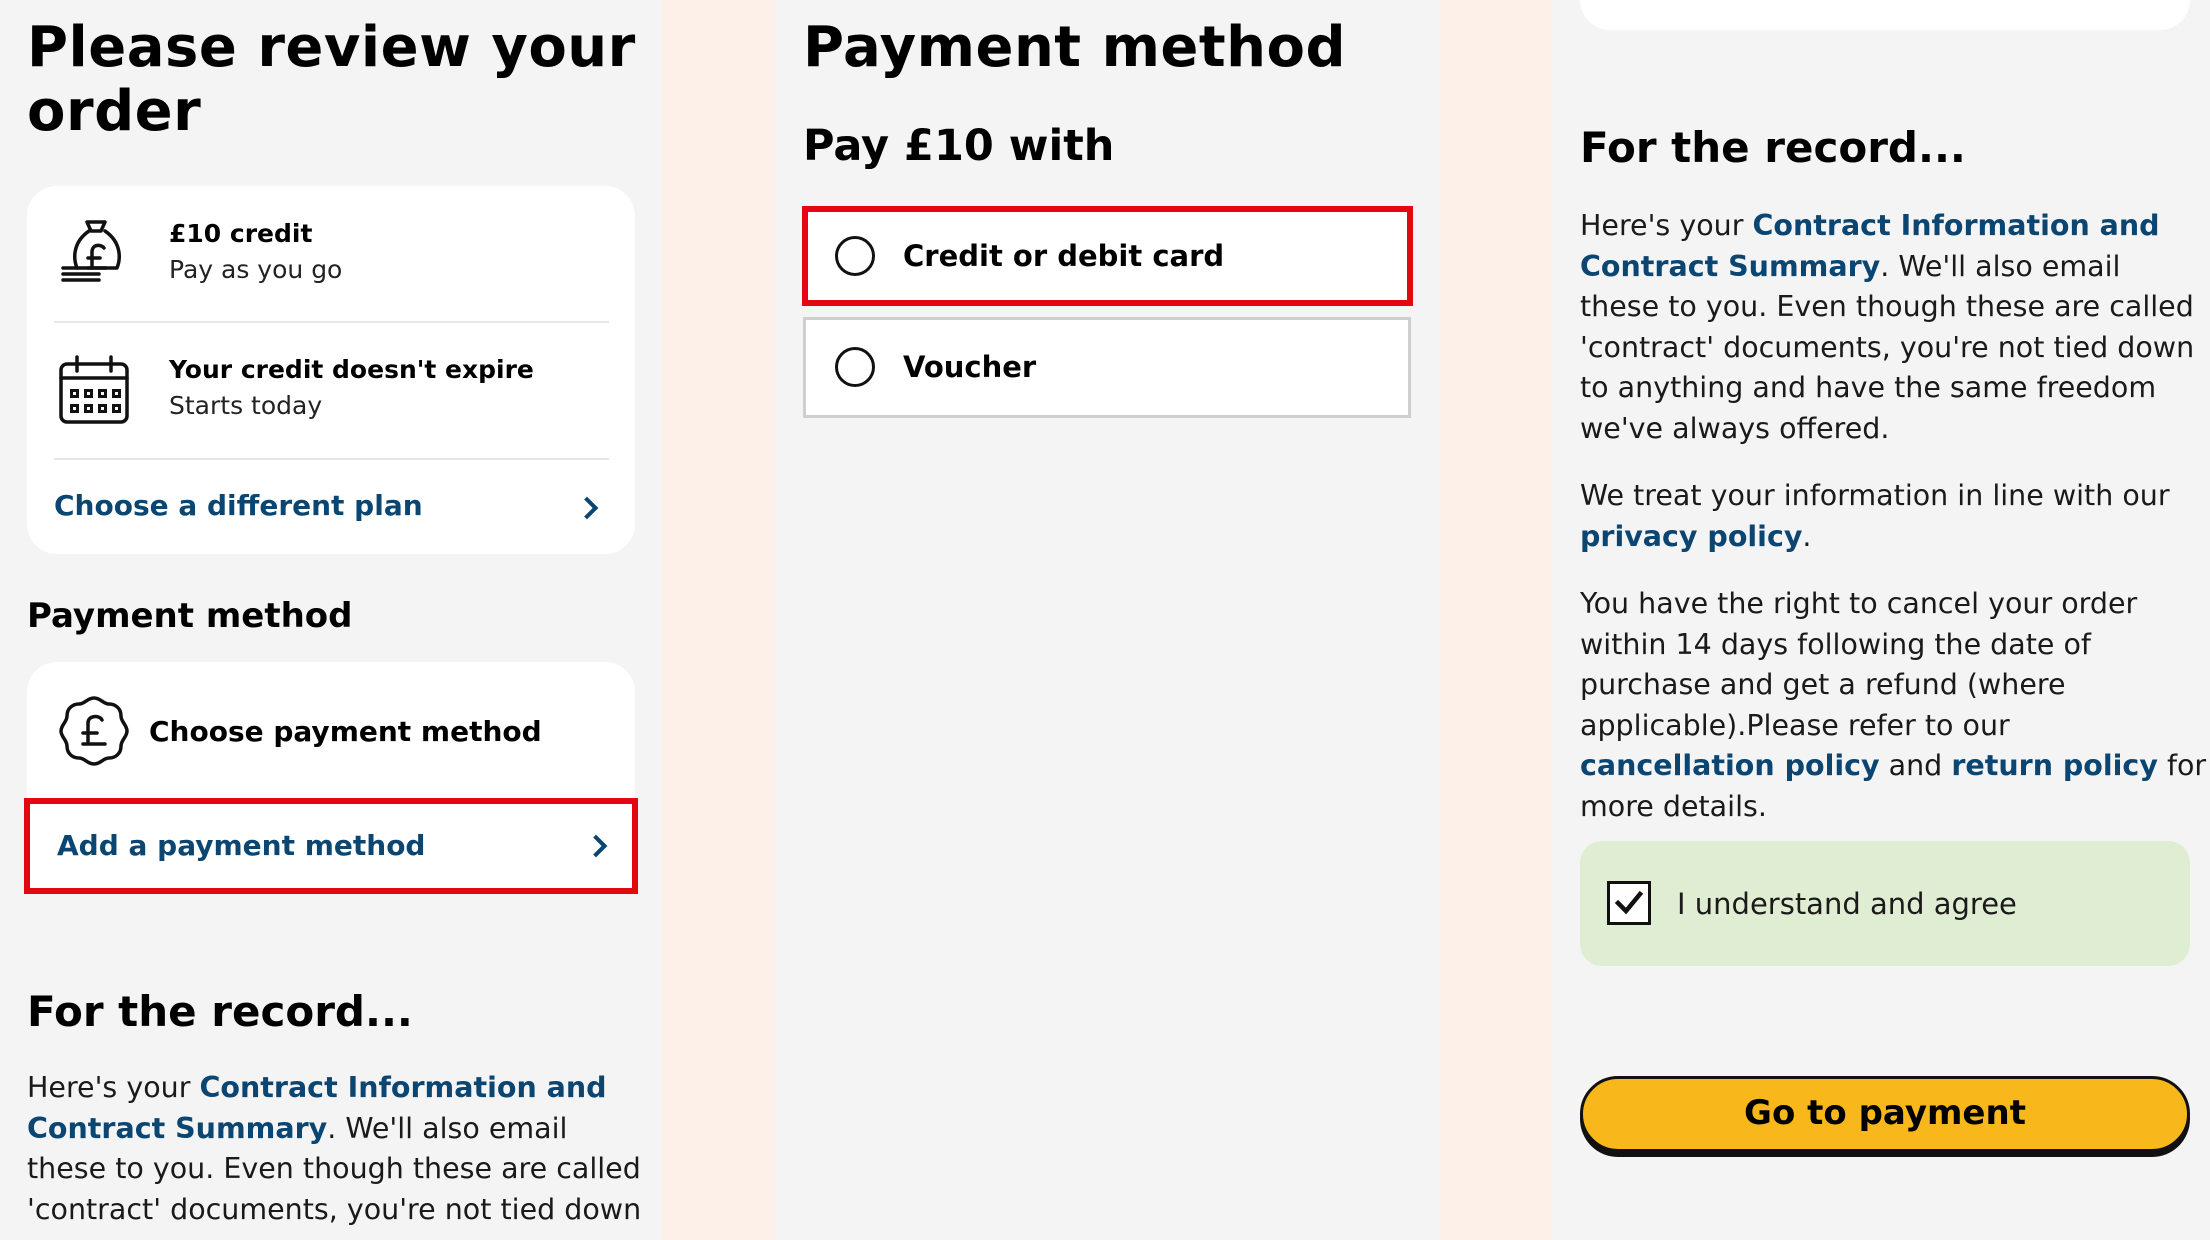 The image size is (2210, 1240). I want to click on payment-section-heading: Payment method, so click(190, 616).